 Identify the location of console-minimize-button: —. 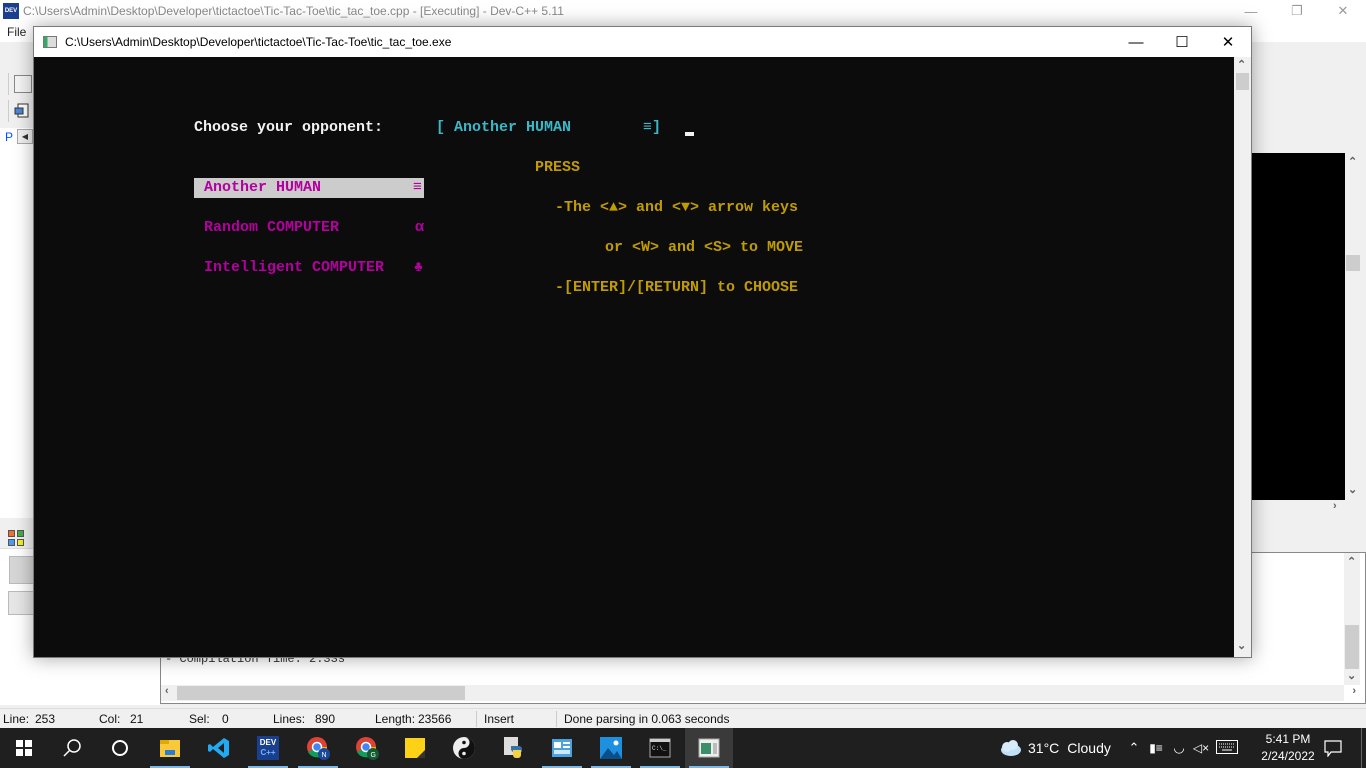
(1136, 42).